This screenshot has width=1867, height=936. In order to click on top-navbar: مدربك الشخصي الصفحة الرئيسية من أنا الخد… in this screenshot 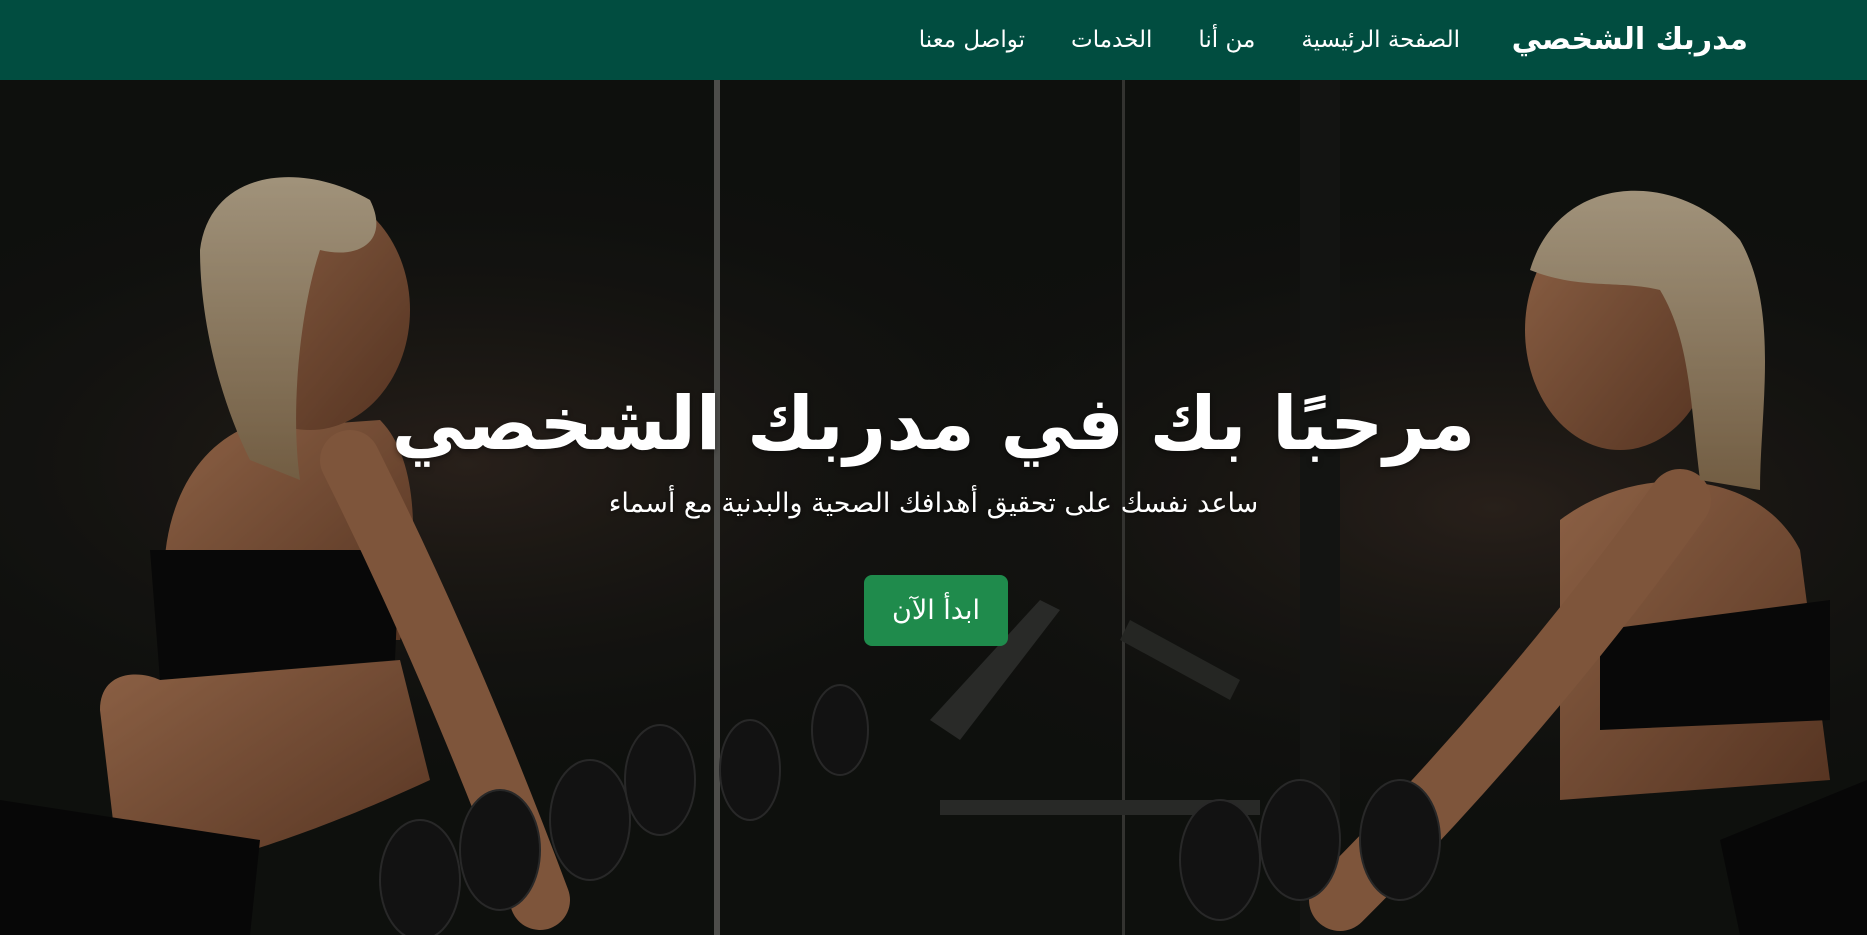, I will do `click(933, 40)`.